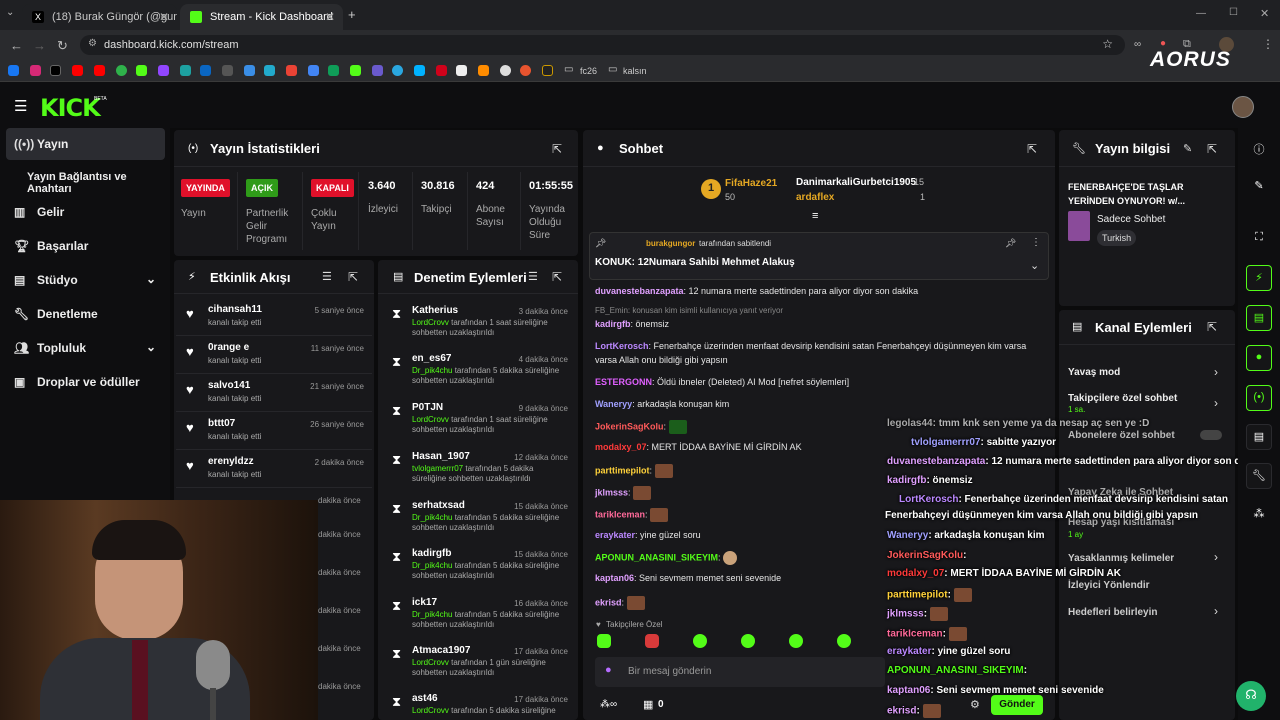 The image size is (1280, 720). I want to click on chat-username: jklmsss, so click(611, 492).